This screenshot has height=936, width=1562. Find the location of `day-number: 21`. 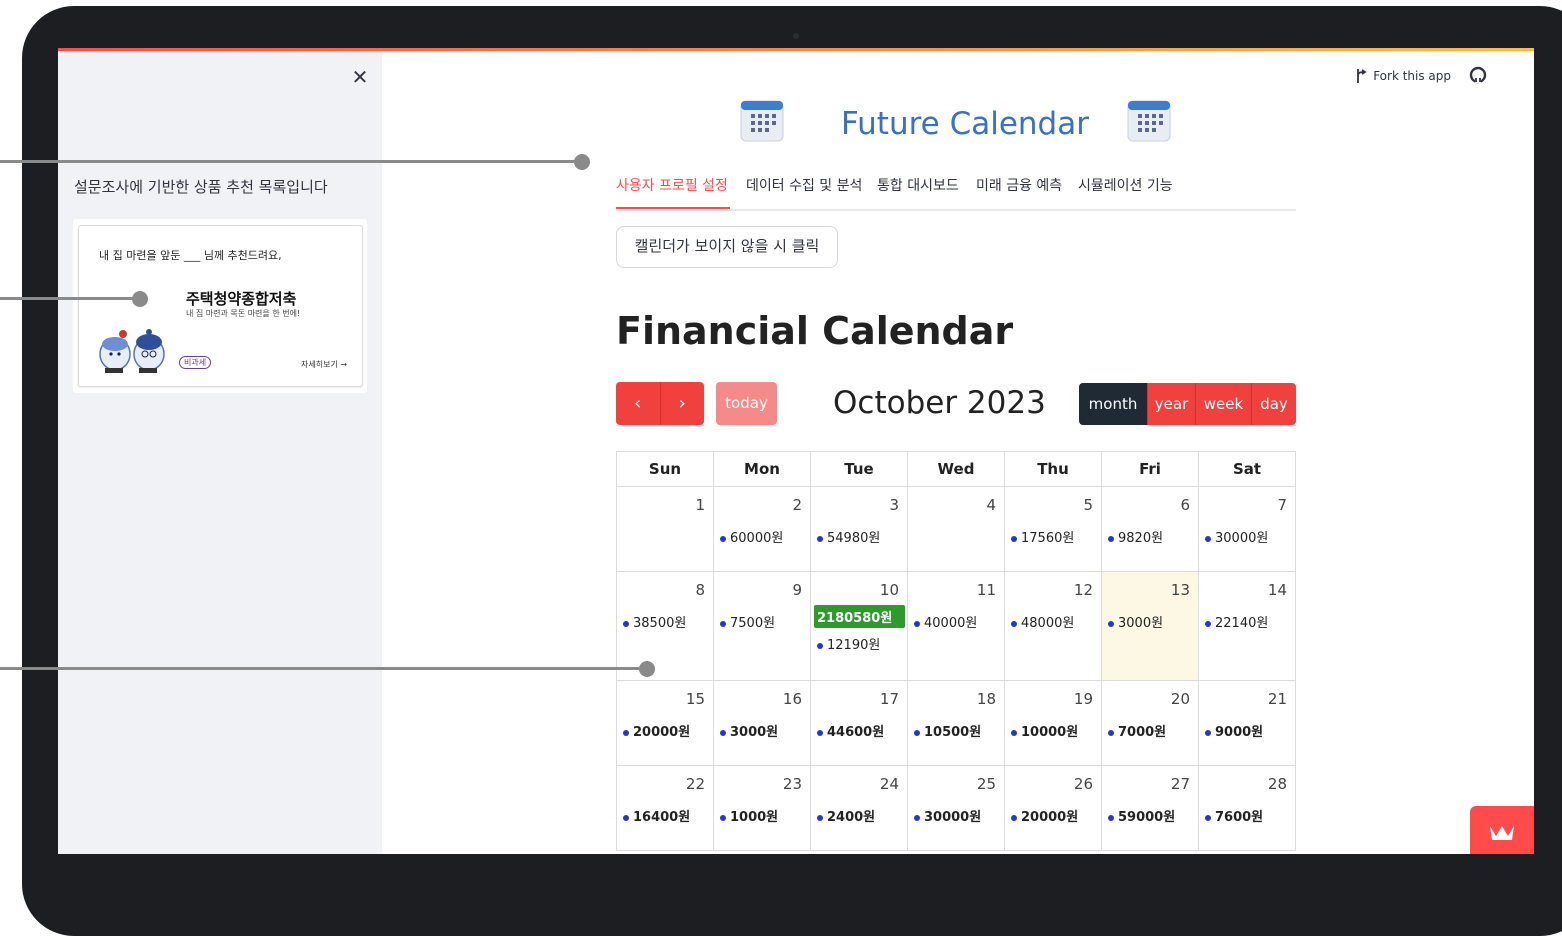

day-number: 21 is located at coordinates (1247, 694).